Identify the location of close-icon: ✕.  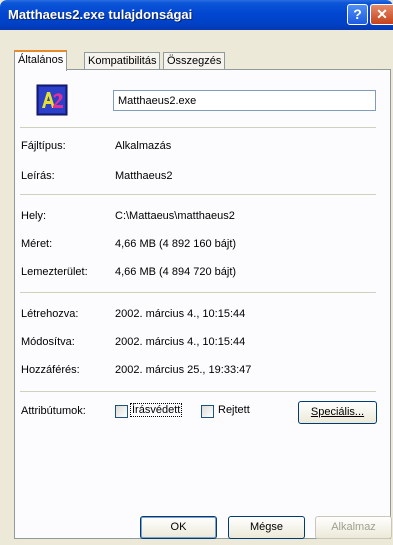
(382, 14).